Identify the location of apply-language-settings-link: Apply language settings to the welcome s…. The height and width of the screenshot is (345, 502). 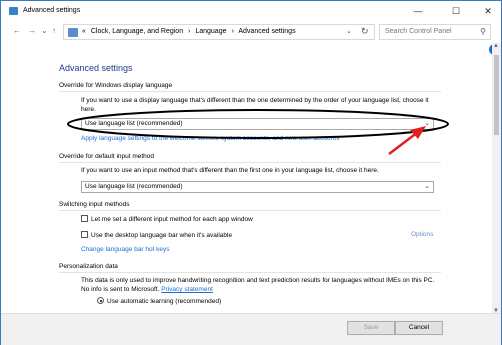
(210, 138).